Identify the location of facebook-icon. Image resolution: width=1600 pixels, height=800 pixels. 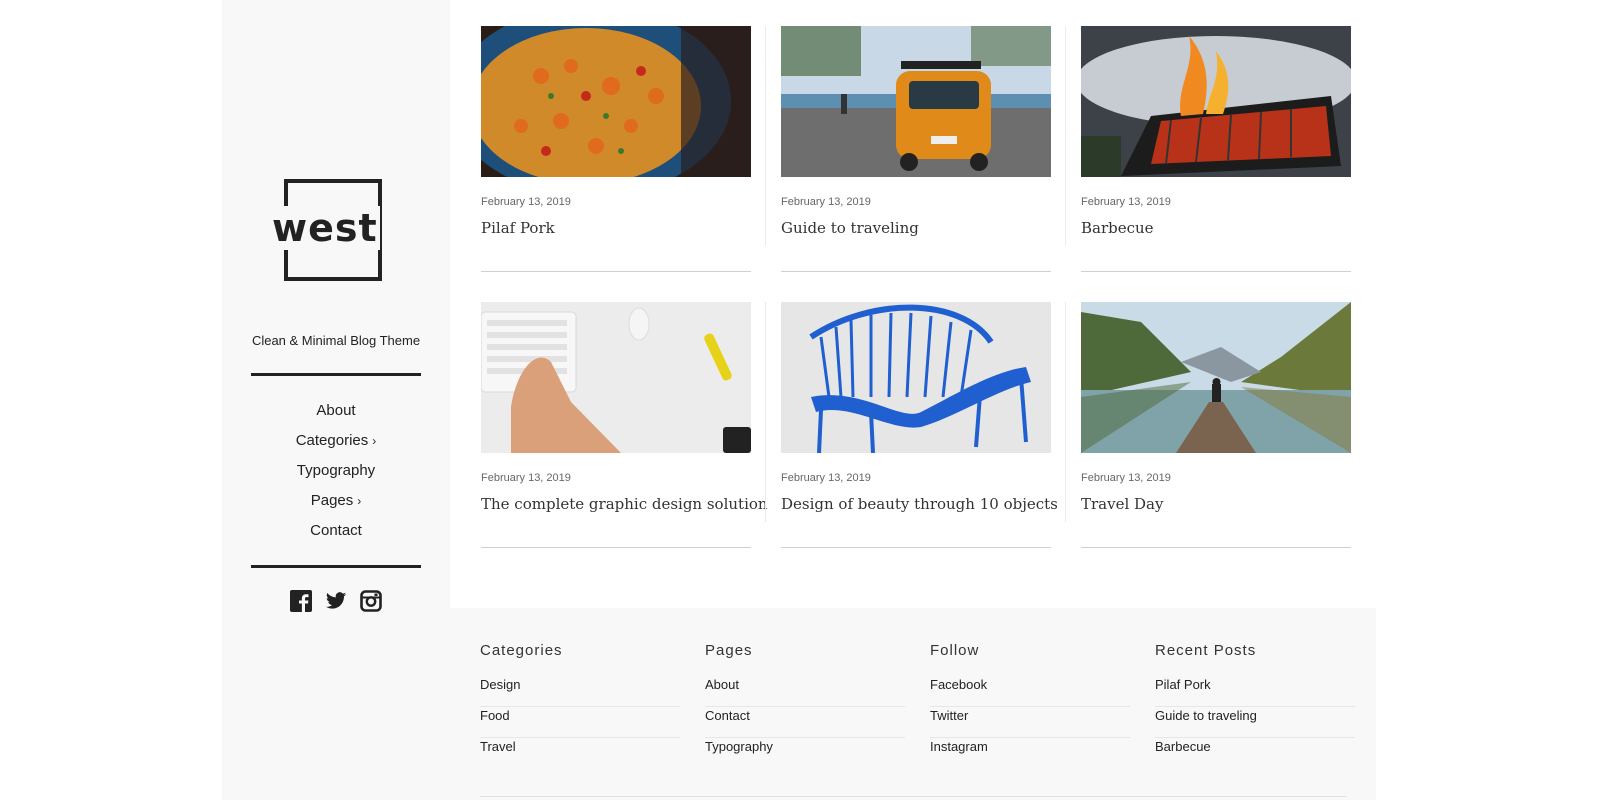
(301, 601).